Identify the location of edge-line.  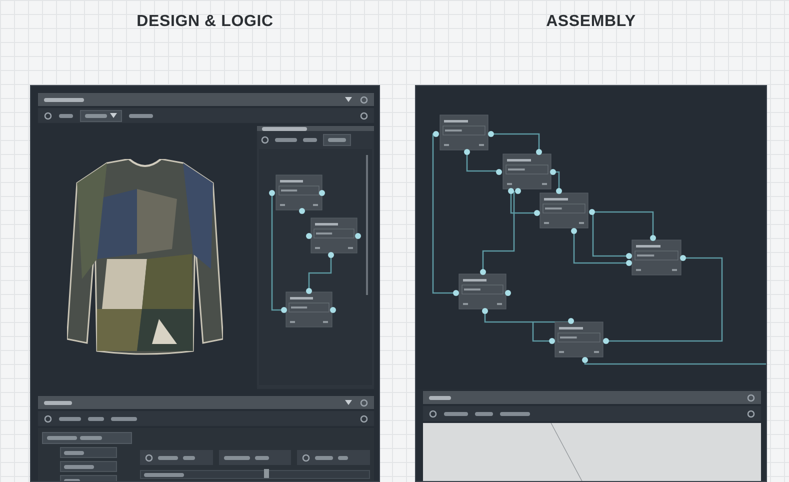
(567, 452).